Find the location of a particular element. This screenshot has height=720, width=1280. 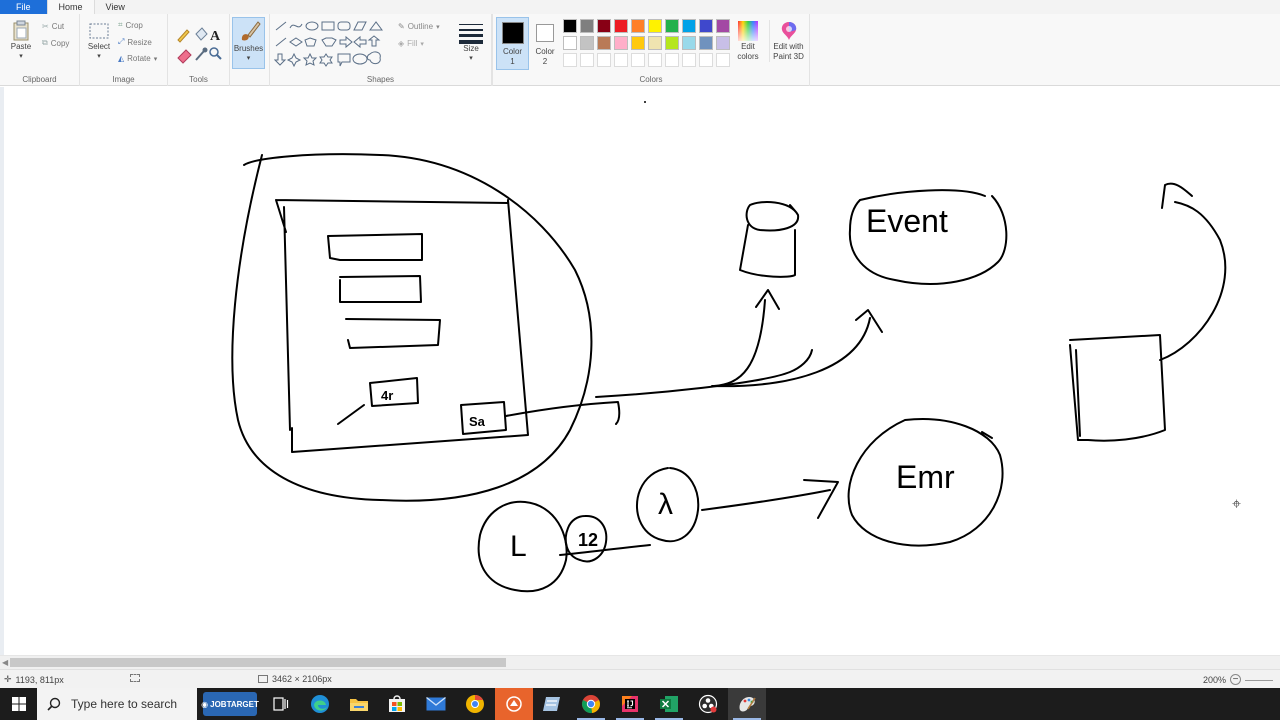

brushes-button: Brushes ▾ is located at coordinates (248, 43).